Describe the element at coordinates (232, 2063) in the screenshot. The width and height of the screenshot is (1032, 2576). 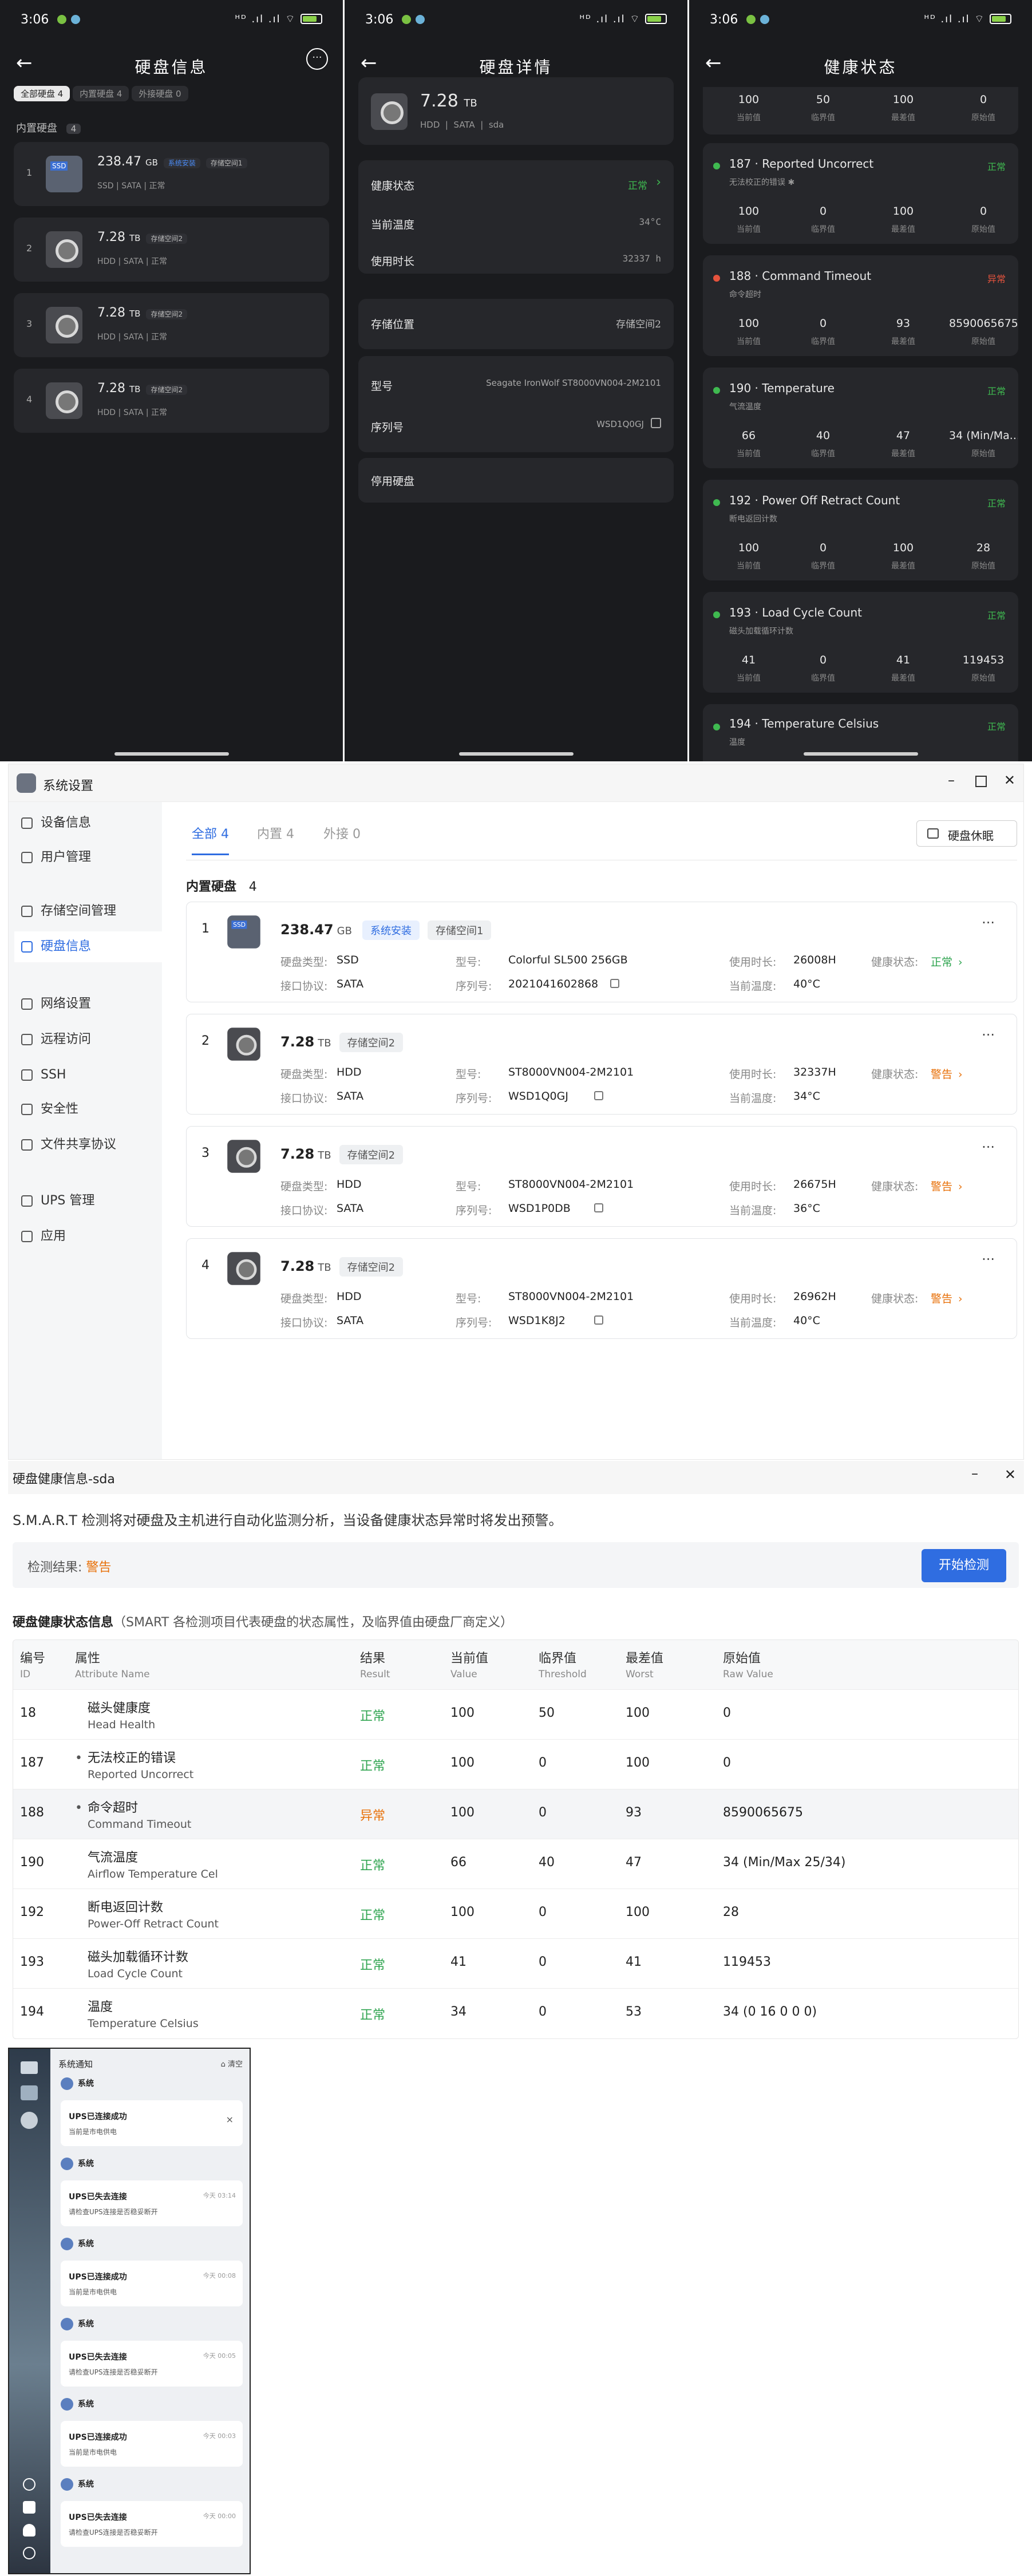
I see `clear-button: ⌂ 清空` at that location.